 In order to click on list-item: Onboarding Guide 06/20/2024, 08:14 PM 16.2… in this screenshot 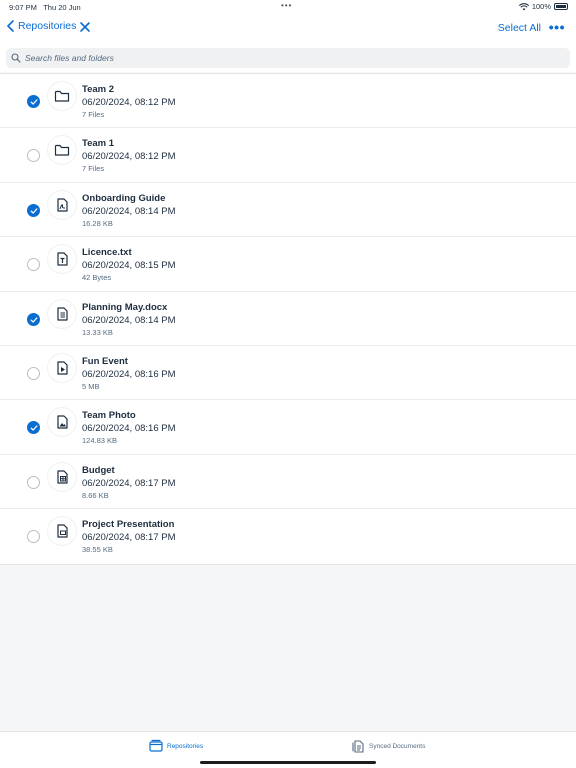, I will do `click(288, 210)`.